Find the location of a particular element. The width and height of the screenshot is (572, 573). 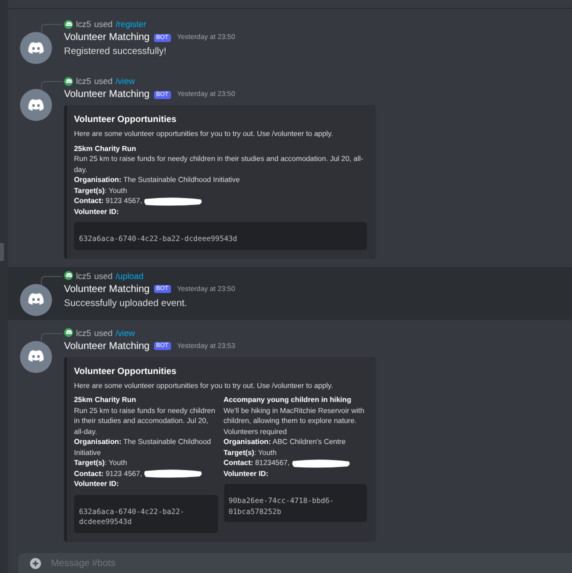

message-text: Registered successfully! is located at coordinates (116, 51).